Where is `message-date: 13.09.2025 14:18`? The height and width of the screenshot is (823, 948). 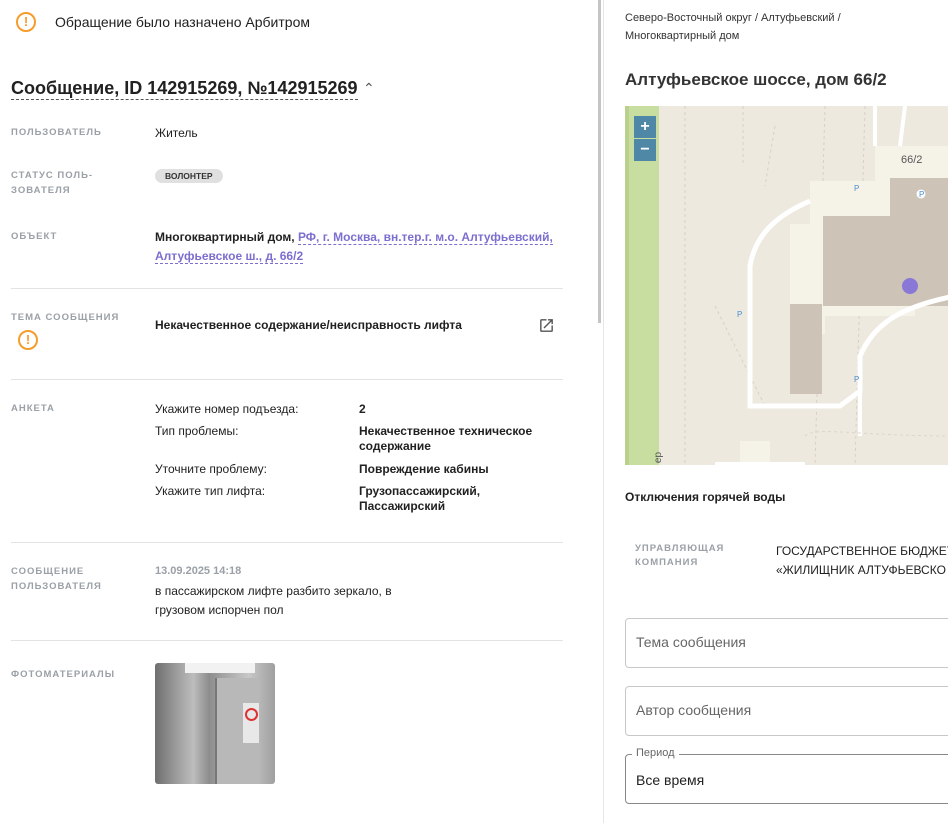 message-date: 13.09.2025 14:18 is located at coordinates (198, 571).